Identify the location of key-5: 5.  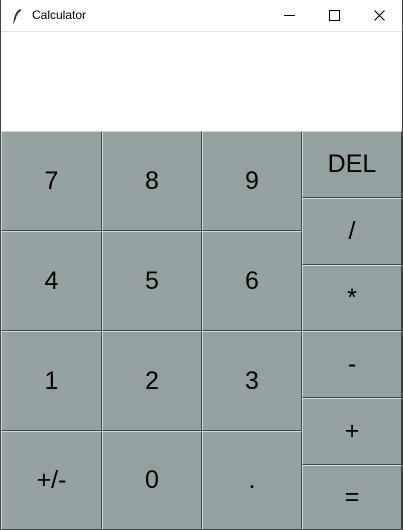
(152, 281).